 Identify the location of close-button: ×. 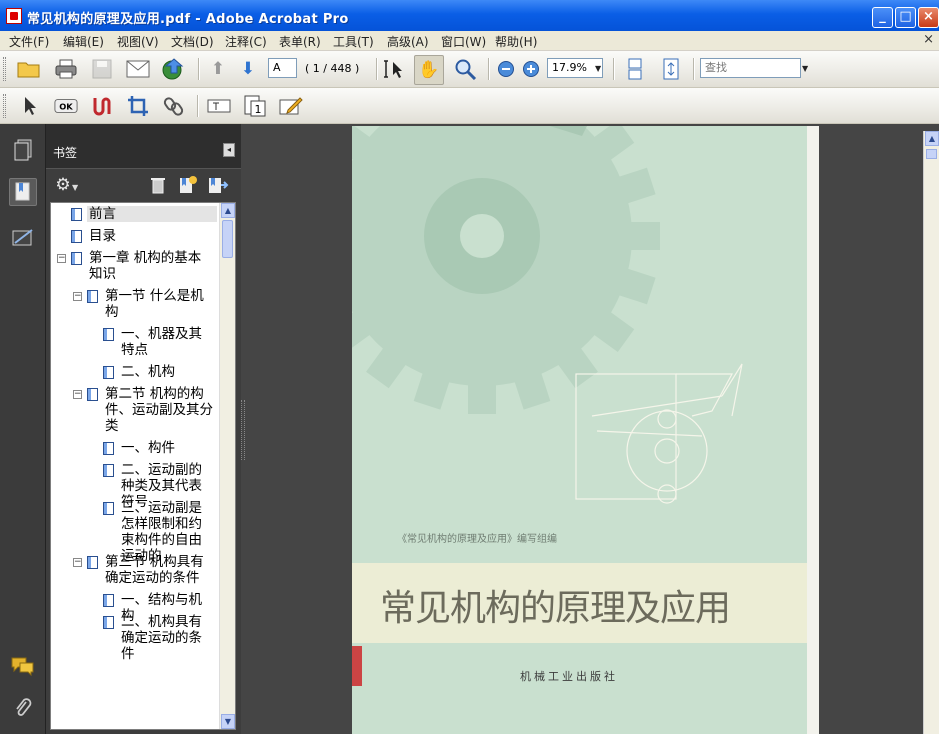
(928, 17).